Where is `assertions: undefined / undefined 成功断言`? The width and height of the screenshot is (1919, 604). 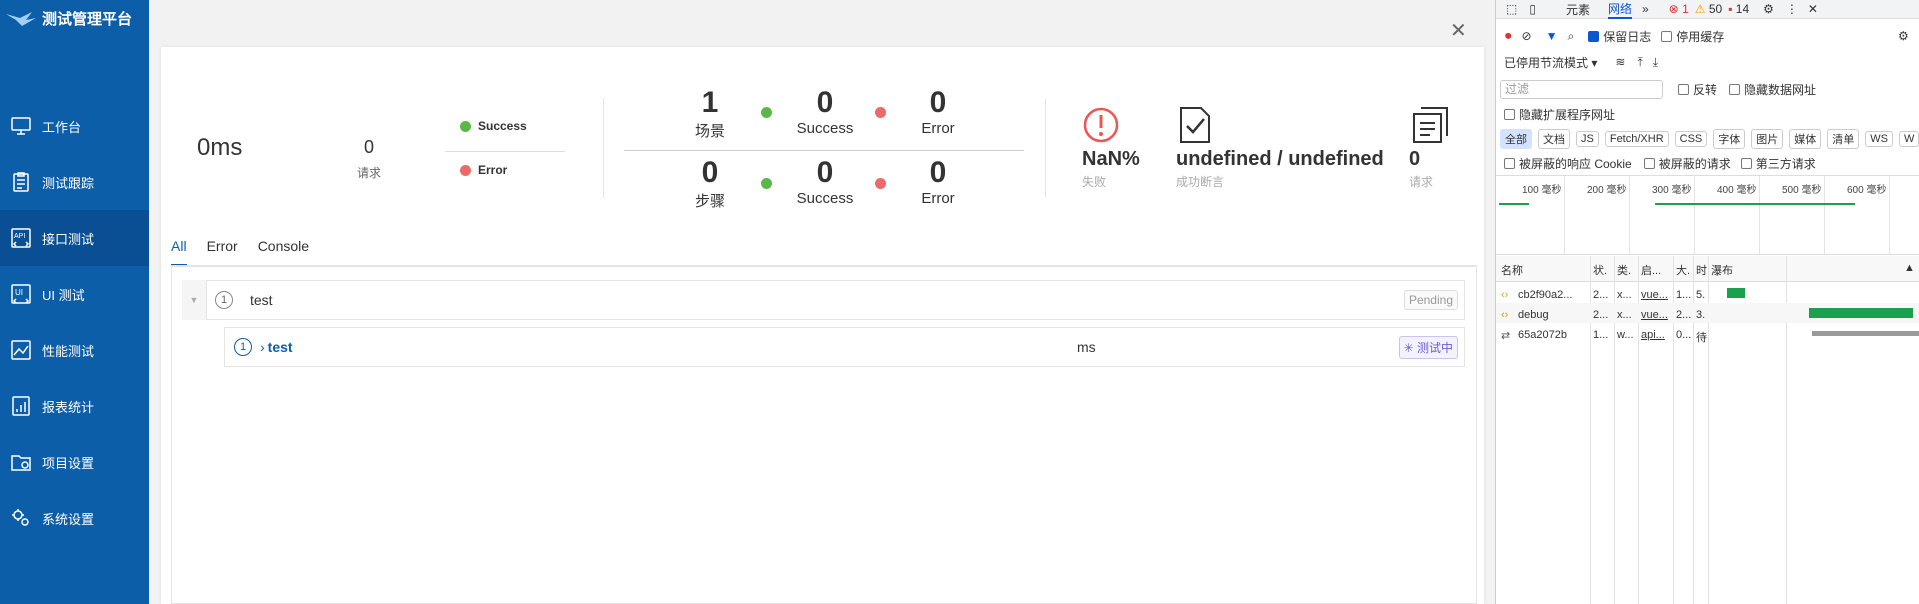 assertions: undefined / undefined 成功断言 is located at coordinates (1280, 168).